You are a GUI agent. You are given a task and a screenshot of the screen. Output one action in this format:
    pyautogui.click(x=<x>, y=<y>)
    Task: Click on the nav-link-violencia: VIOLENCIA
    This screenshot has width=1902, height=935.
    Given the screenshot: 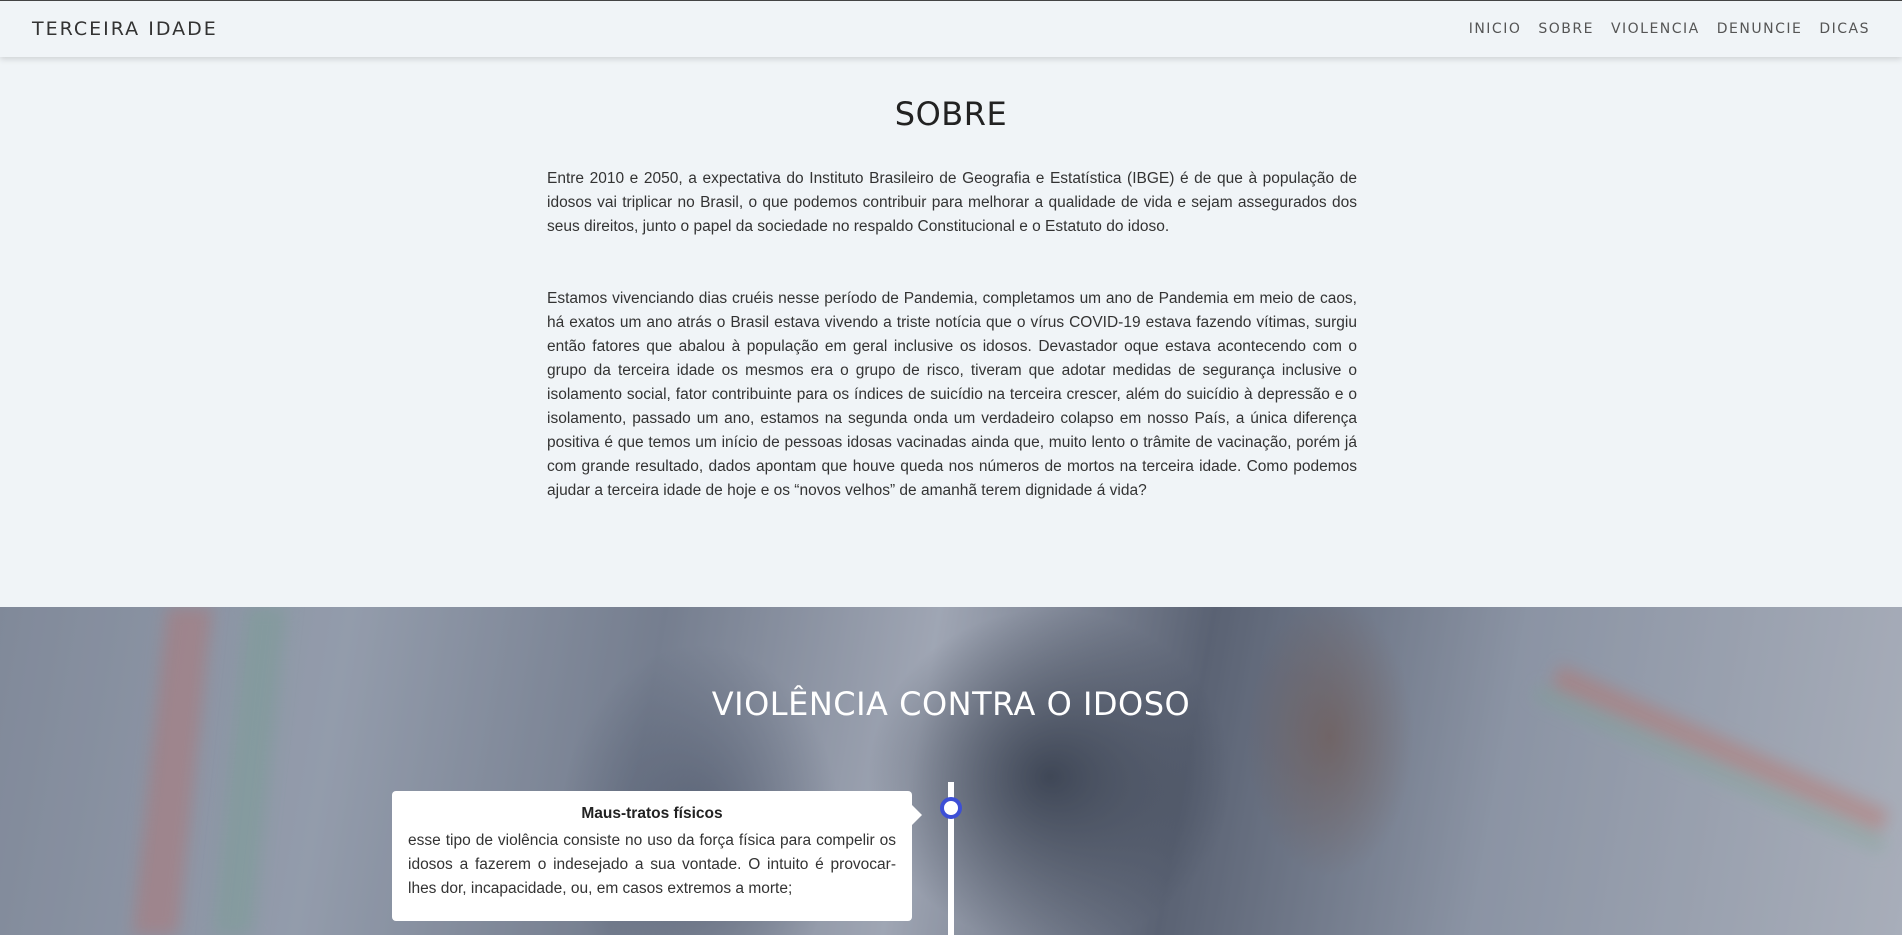 What is the action you would take?
    pyautogui.click(x=1655, y=29)
    